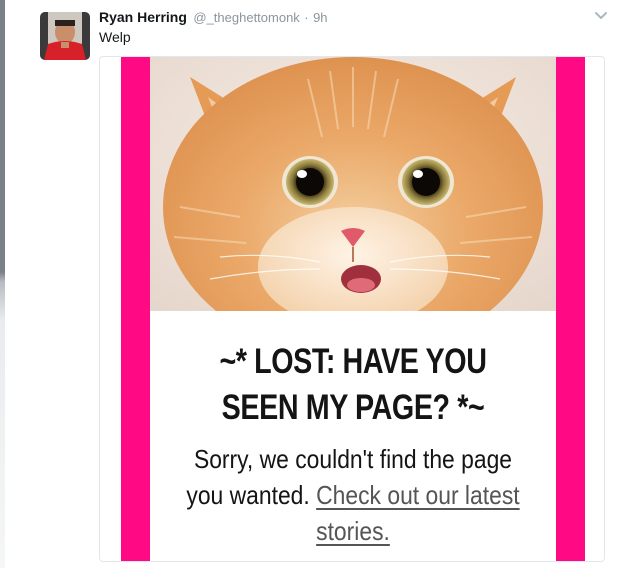 This screenshot has height=568, width=644. Describe the element at coordinates (246, 17) in the screenshot. I see `author-handle: @_theghettomonk` at that location.